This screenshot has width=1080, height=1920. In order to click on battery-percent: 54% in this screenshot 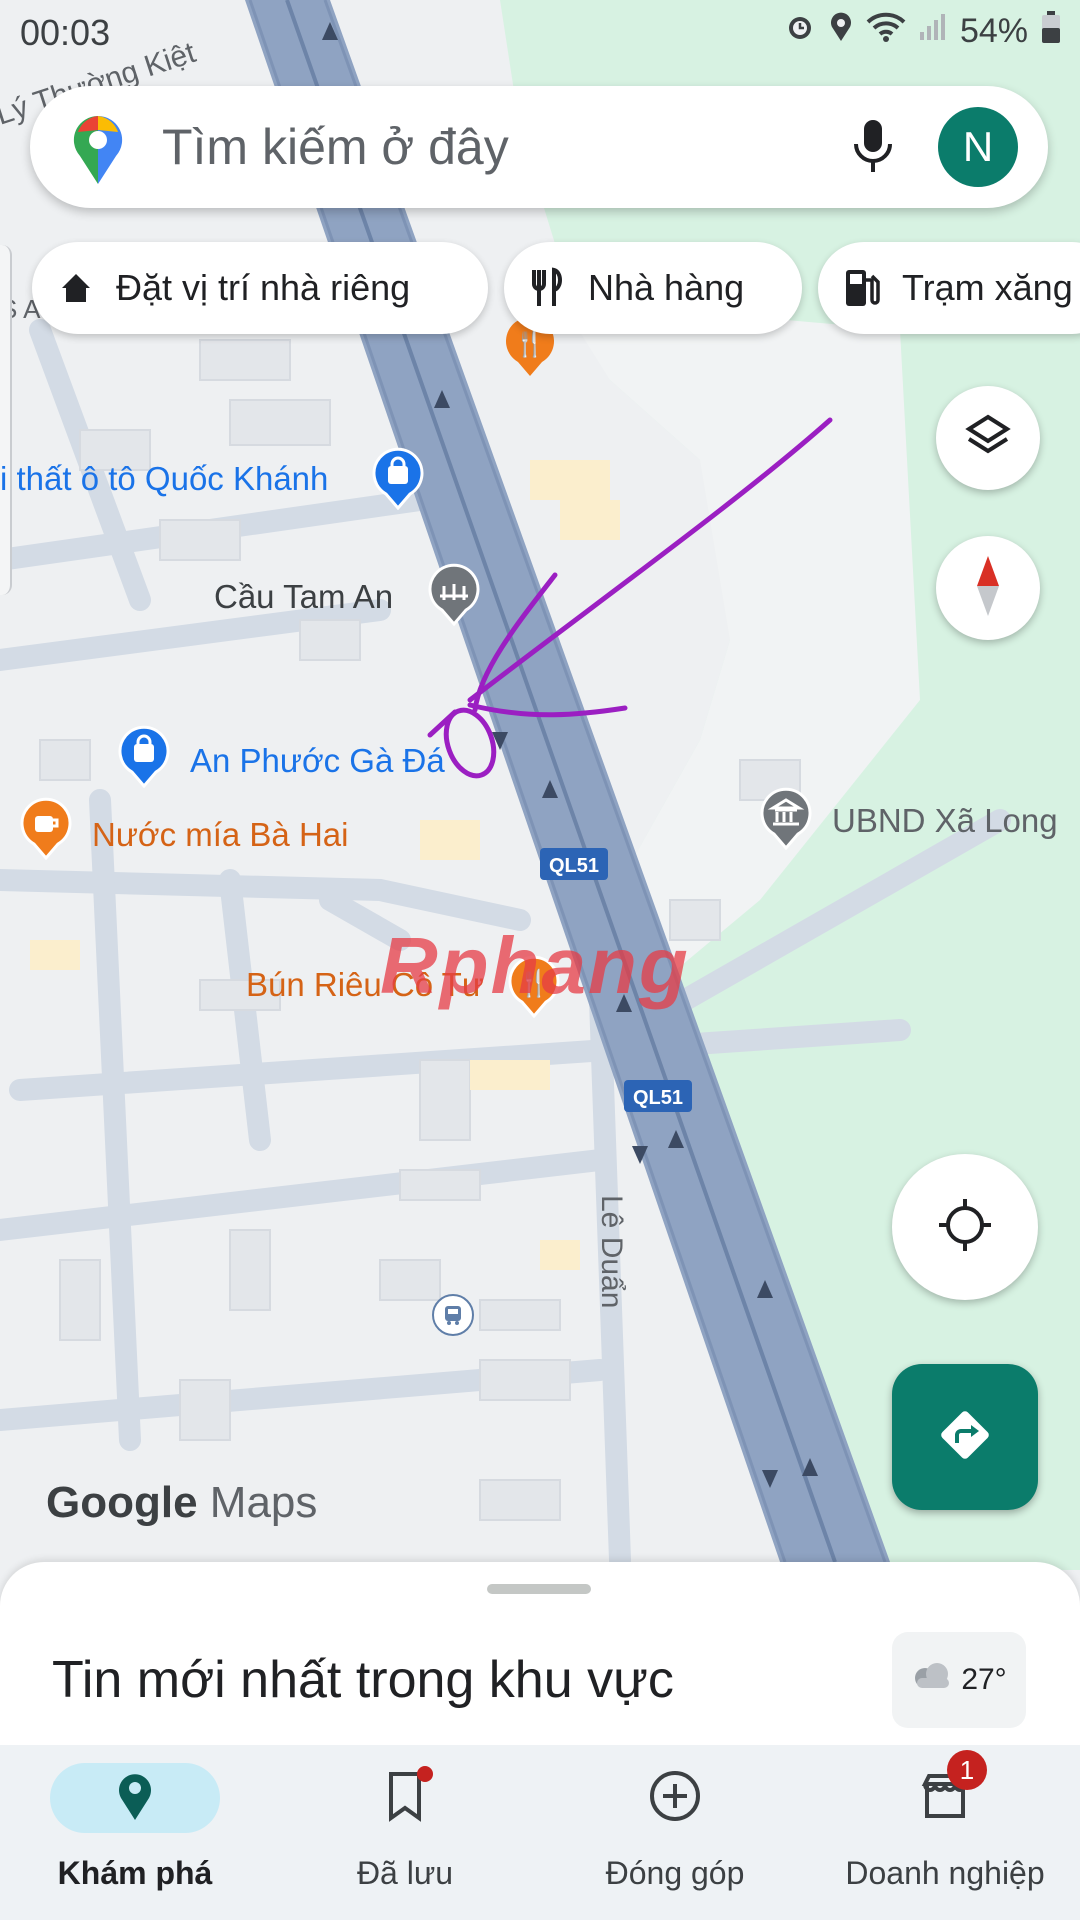, I will do `click(993, 31)`.